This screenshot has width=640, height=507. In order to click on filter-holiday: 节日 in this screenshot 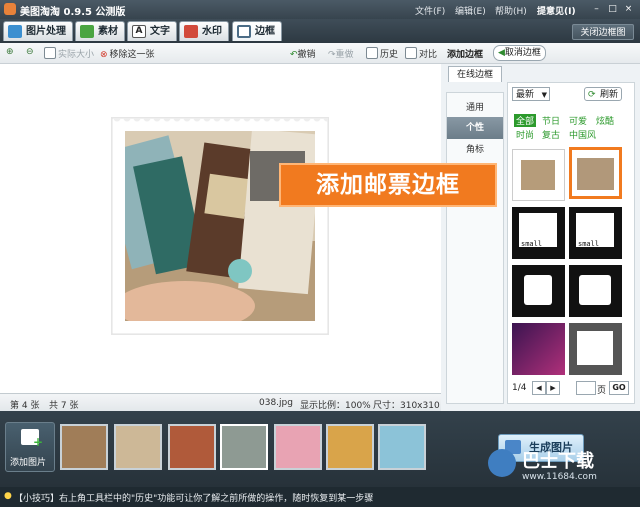, I will do `click(551, 120)`.